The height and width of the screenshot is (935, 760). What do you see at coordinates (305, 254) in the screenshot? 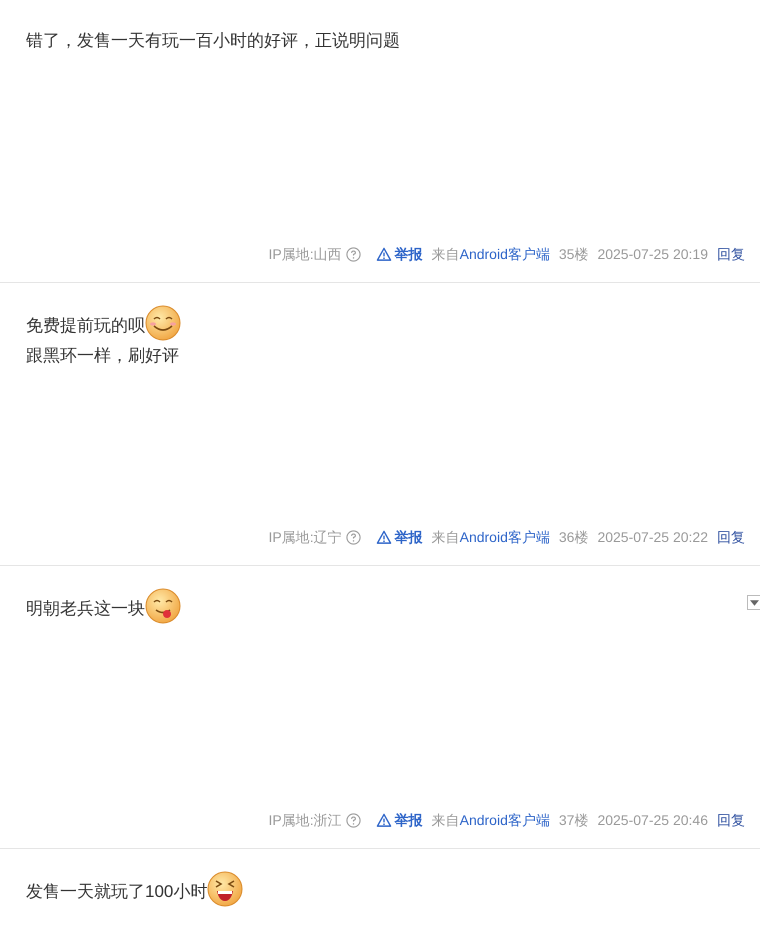
I see `ip-location: IP属地:山西` at bounding box center [305, 254].